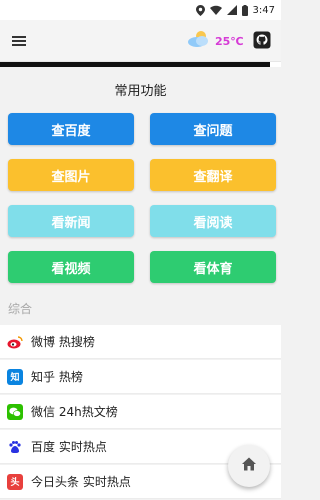 The image size is (320, 500). Describe the element at coordinates (213, 129) in the screenshot. I see `search-question-button: 查问题` at that location.